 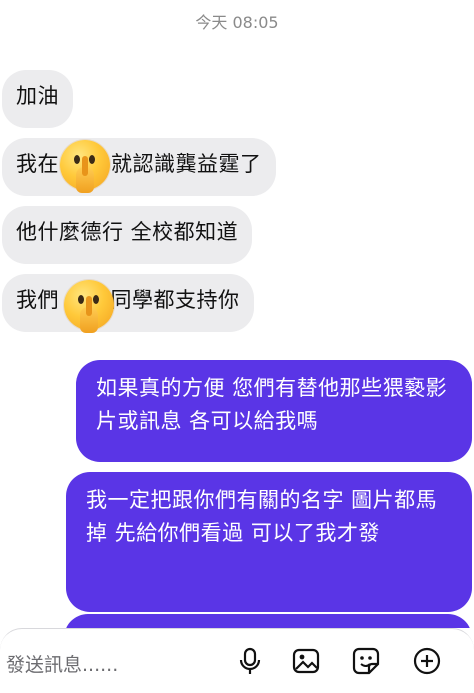 I want to click on message-text-before: 我們, so click(x=37, y=300).